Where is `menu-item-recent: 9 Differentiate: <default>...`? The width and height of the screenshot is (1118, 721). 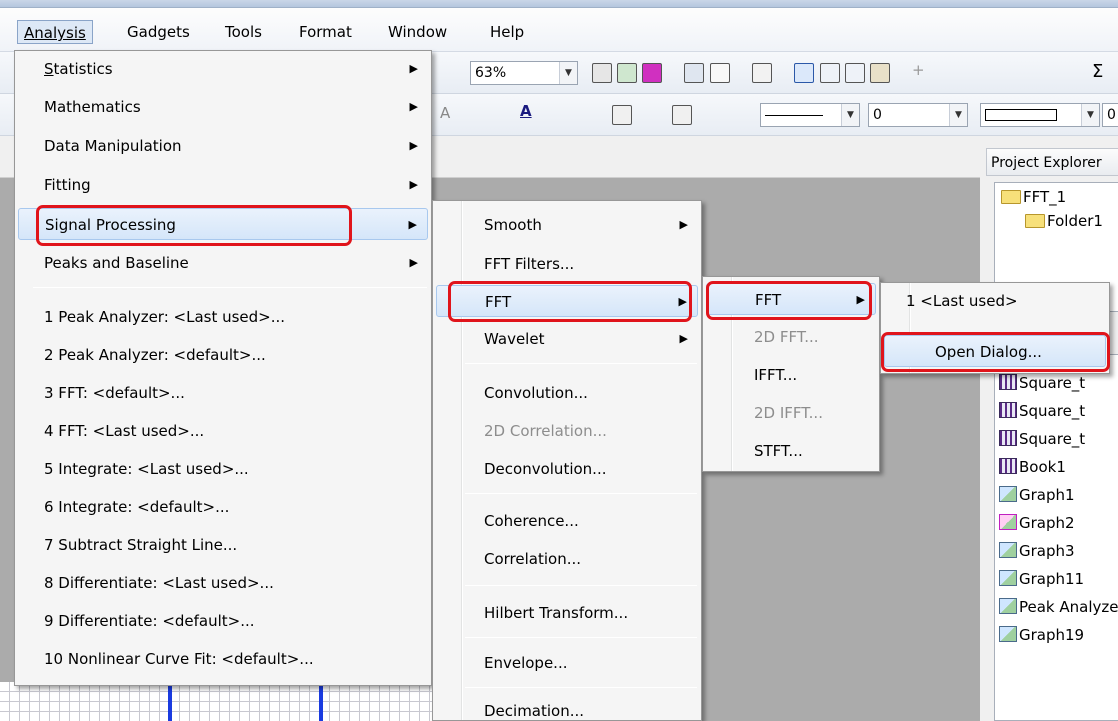 menu-item-recent: 9 Differentiate: <default>... is located at coordinates (223, 621).